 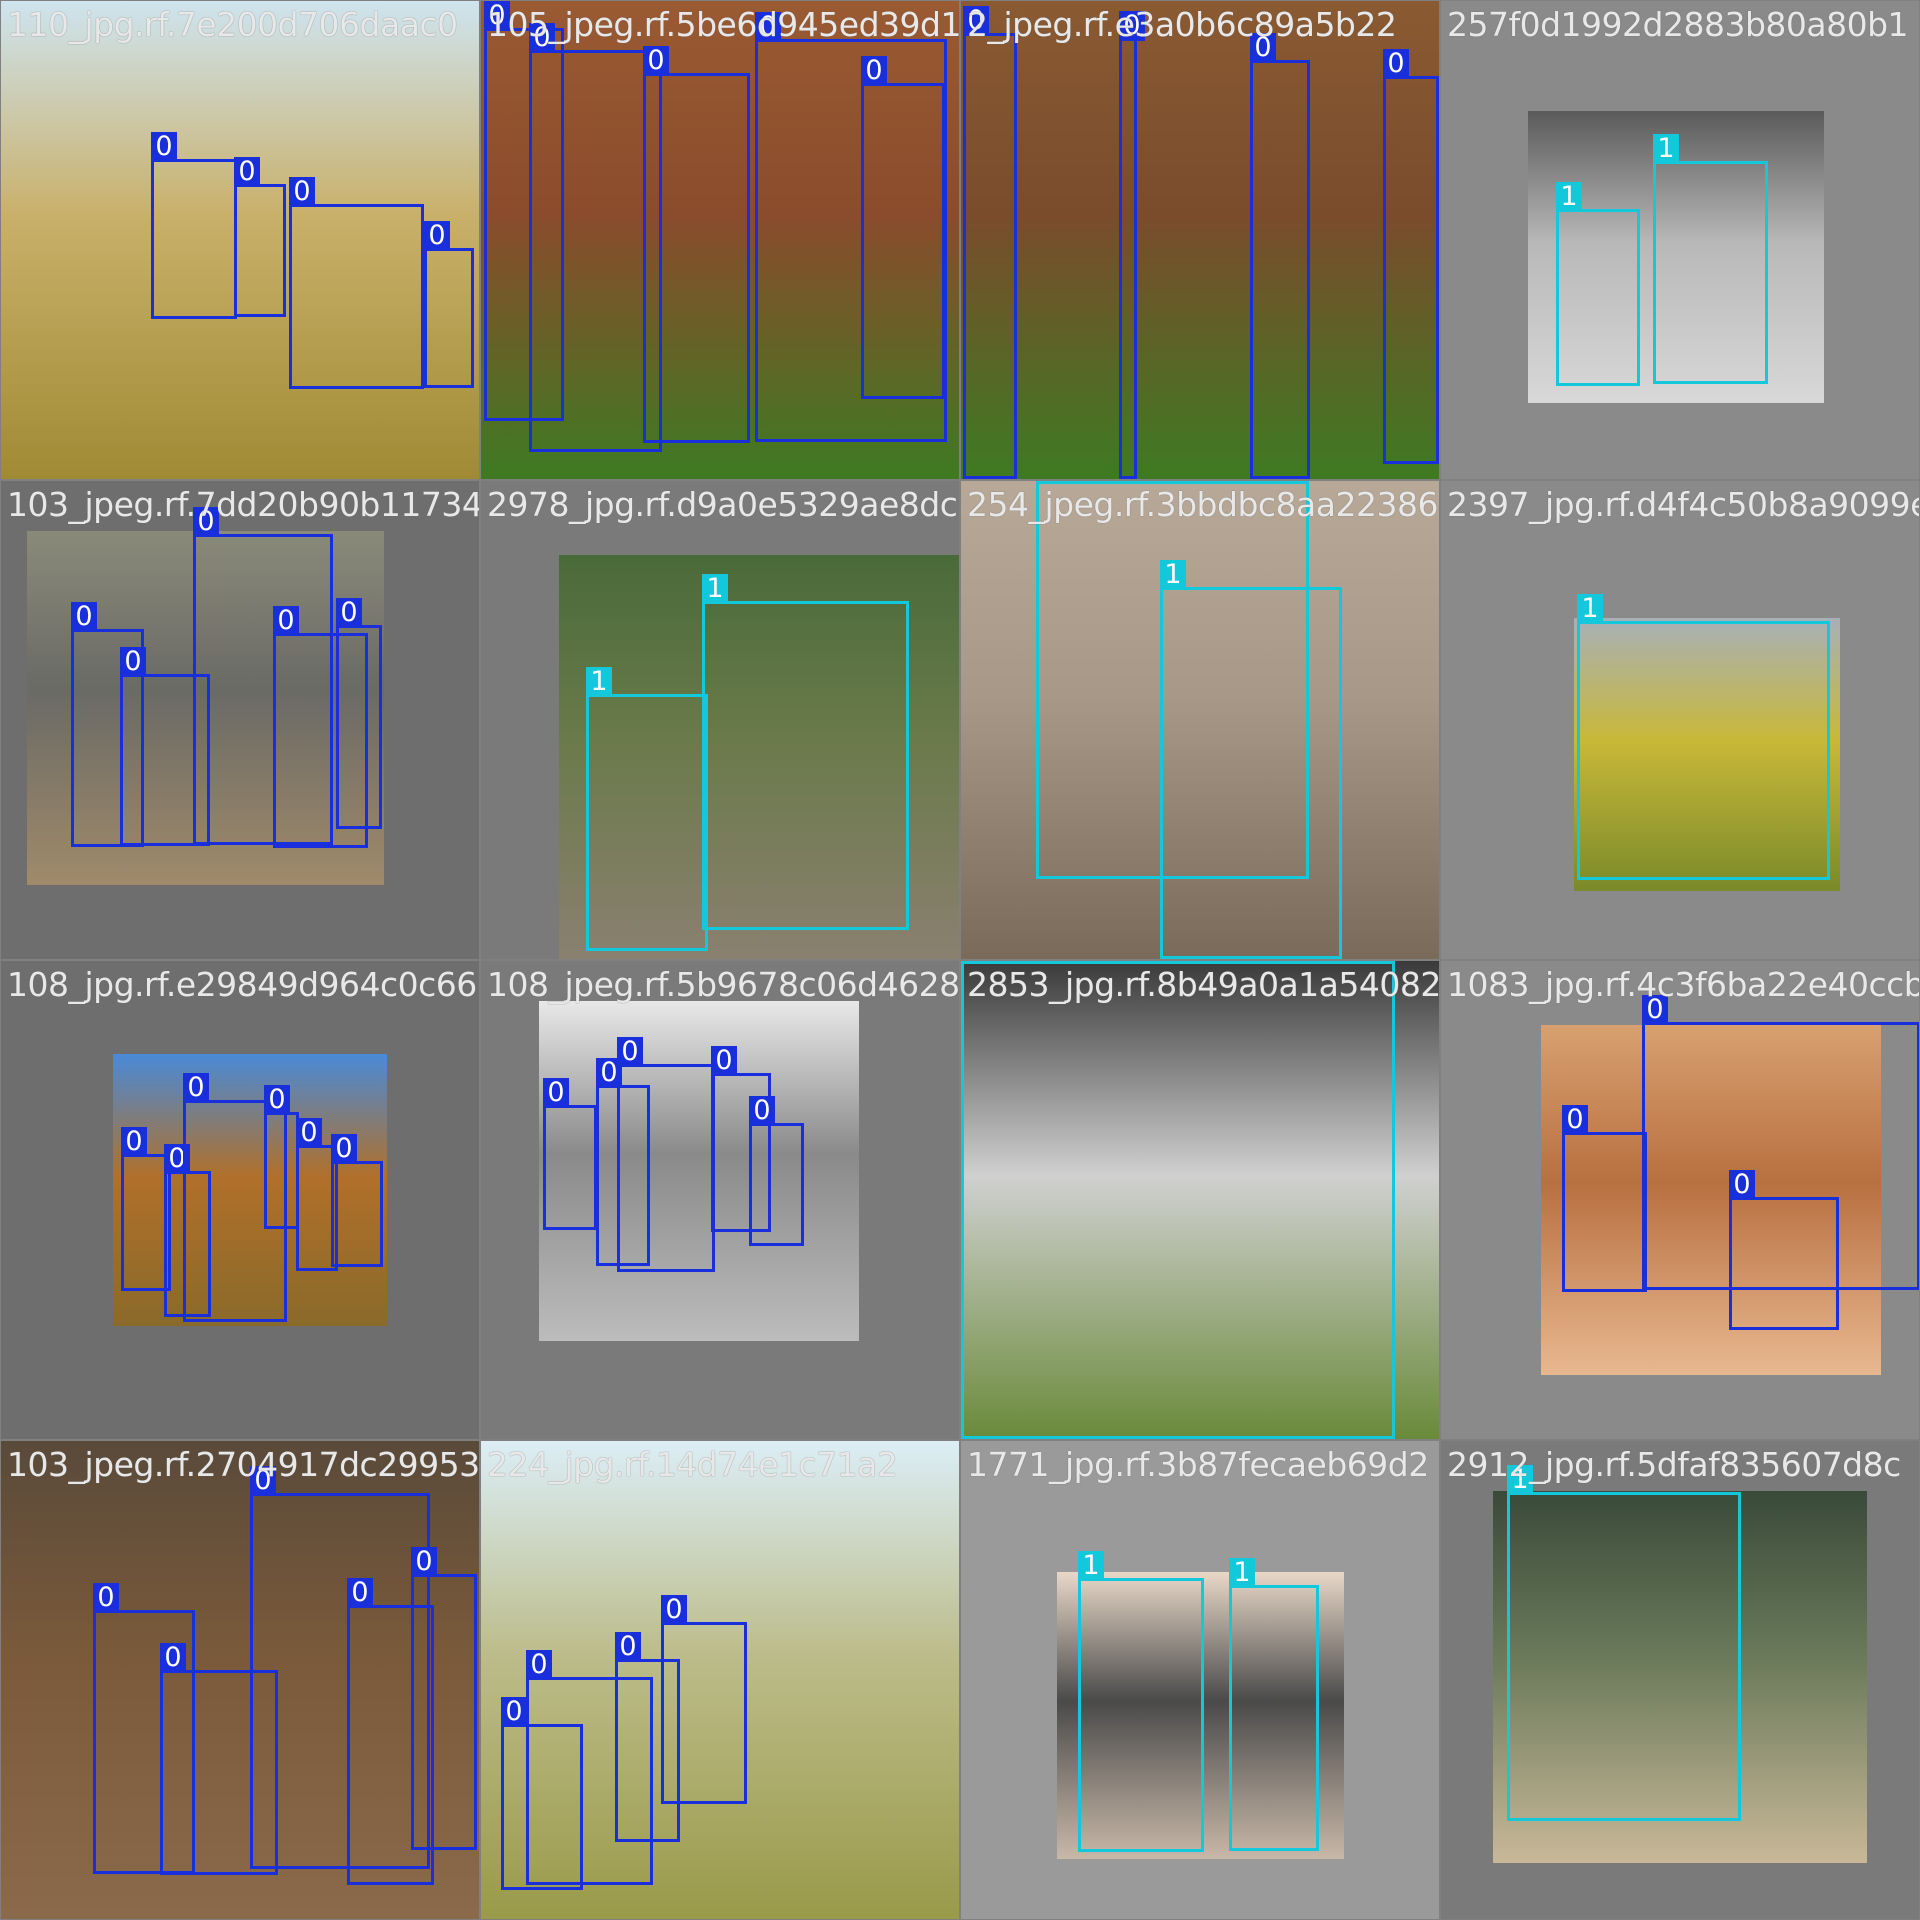 I want to click on filename-label: 108_jpg.rf.e29849d964c0c66, so click(x=242, y=984).